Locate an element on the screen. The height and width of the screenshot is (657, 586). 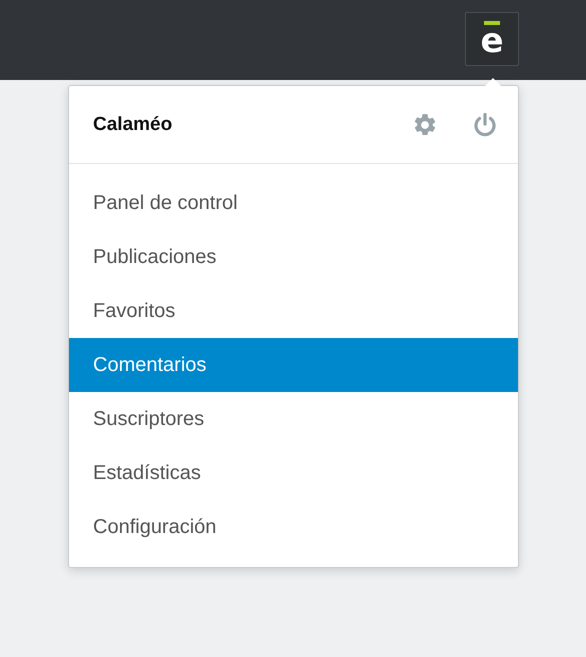
menu-title: Calaméo is located at coordinates (133, 125).